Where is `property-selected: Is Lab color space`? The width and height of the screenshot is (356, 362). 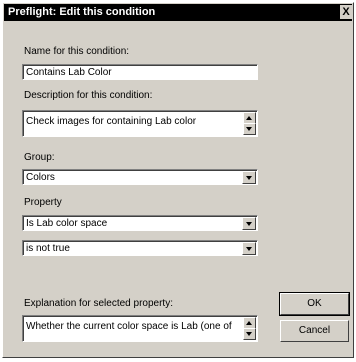
property-selected: Is Lab color space is located at coordinates (67, 223).